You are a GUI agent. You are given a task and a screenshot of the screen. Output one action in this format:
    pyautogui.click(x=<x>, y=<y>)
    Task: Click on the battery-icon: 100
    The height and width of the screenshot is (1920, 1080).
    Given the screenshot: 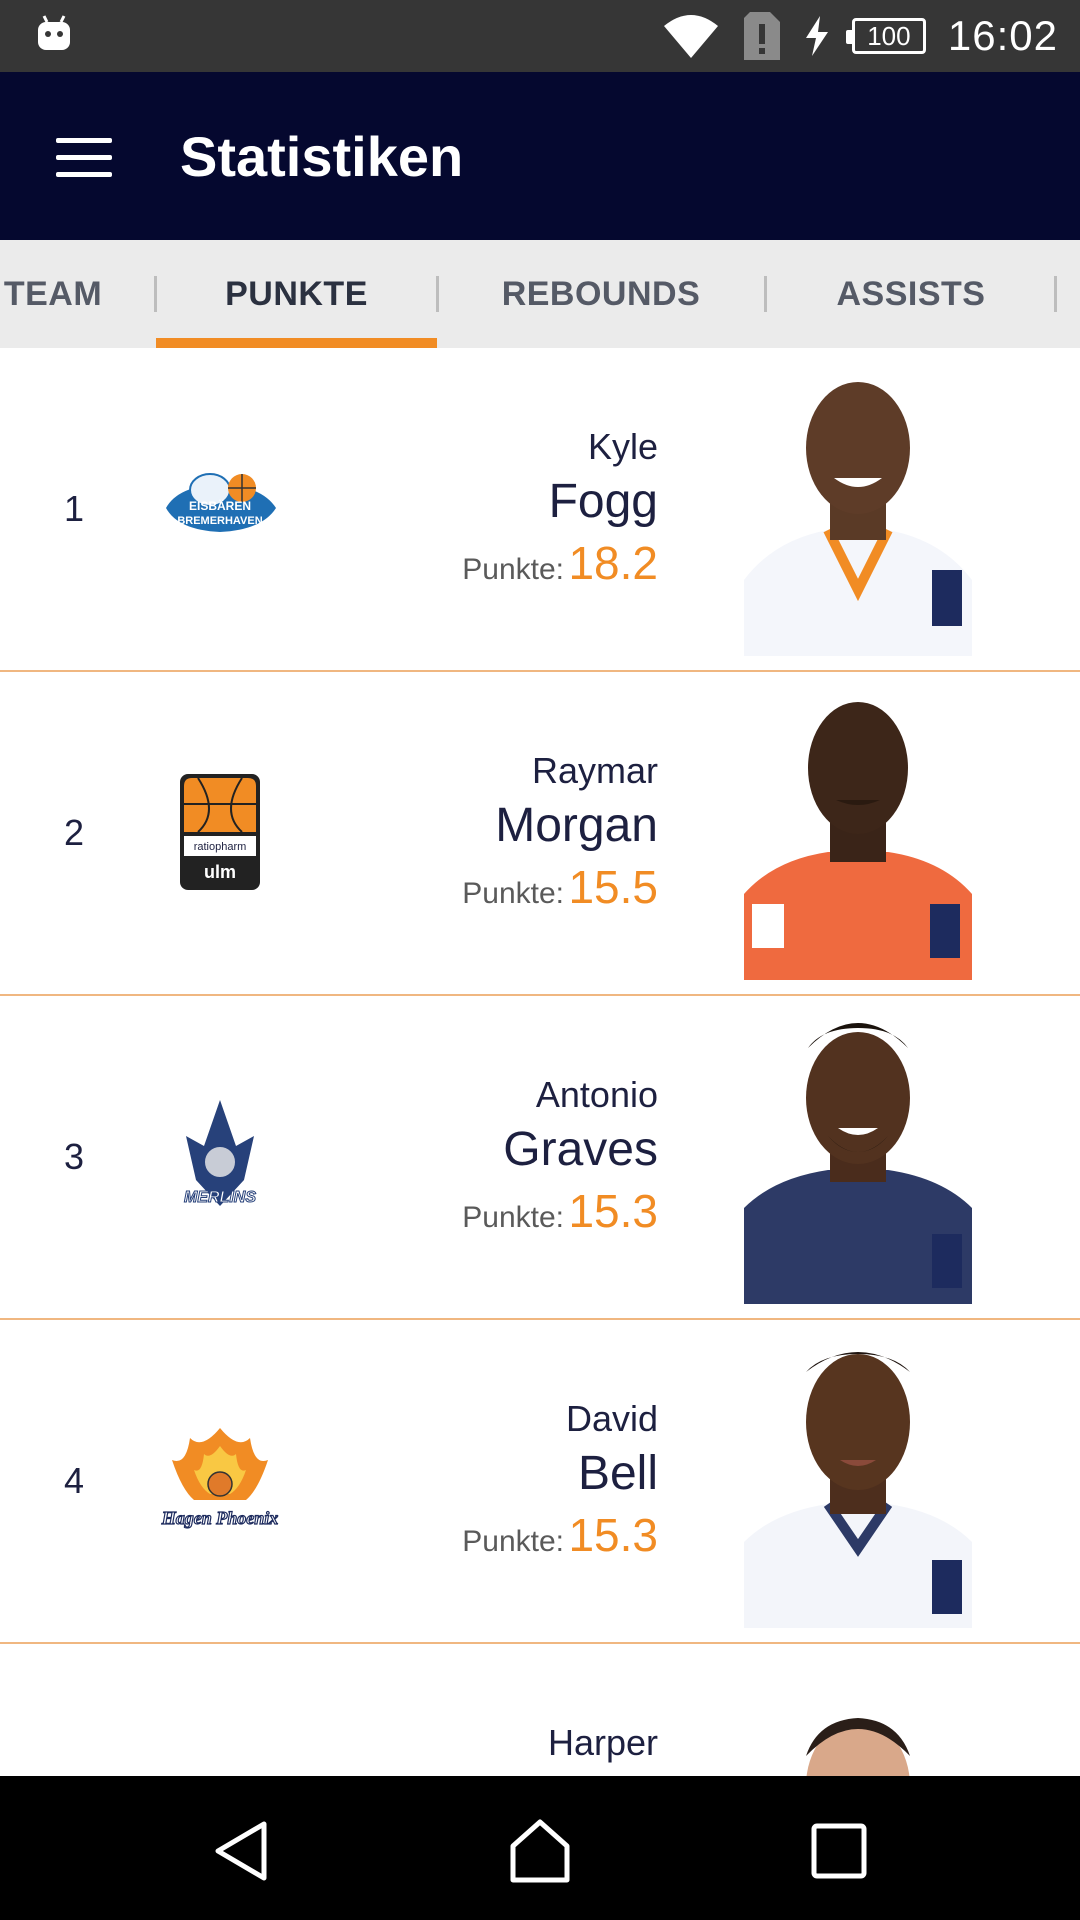 What is the action you would take?
    pyautogui.click(x=885, y=36)
    